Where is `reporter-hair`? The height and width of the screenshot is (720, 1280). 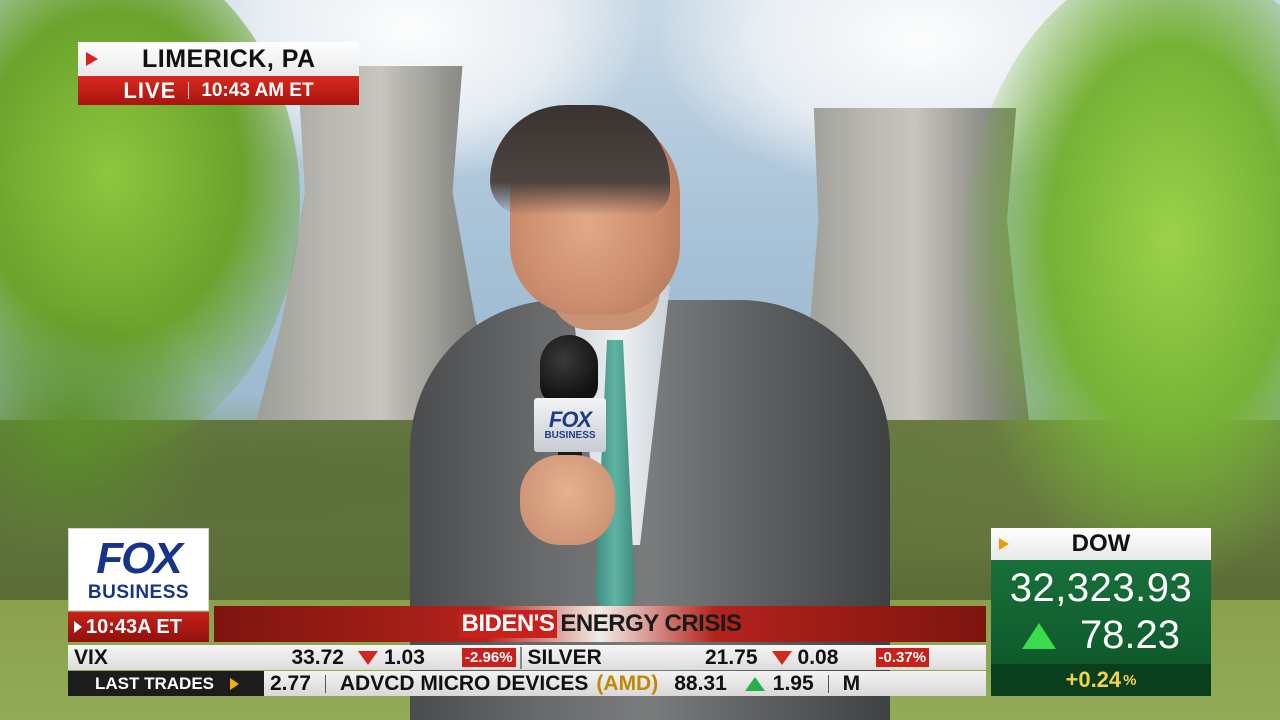
reporter-hair is located at coordinates (580, 160).